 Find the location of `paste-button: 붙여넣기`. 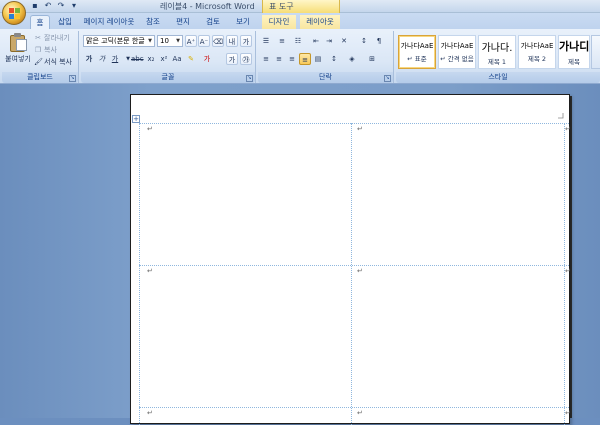

paste-button: 붙여넣기 is located at coordinates (18, 51).